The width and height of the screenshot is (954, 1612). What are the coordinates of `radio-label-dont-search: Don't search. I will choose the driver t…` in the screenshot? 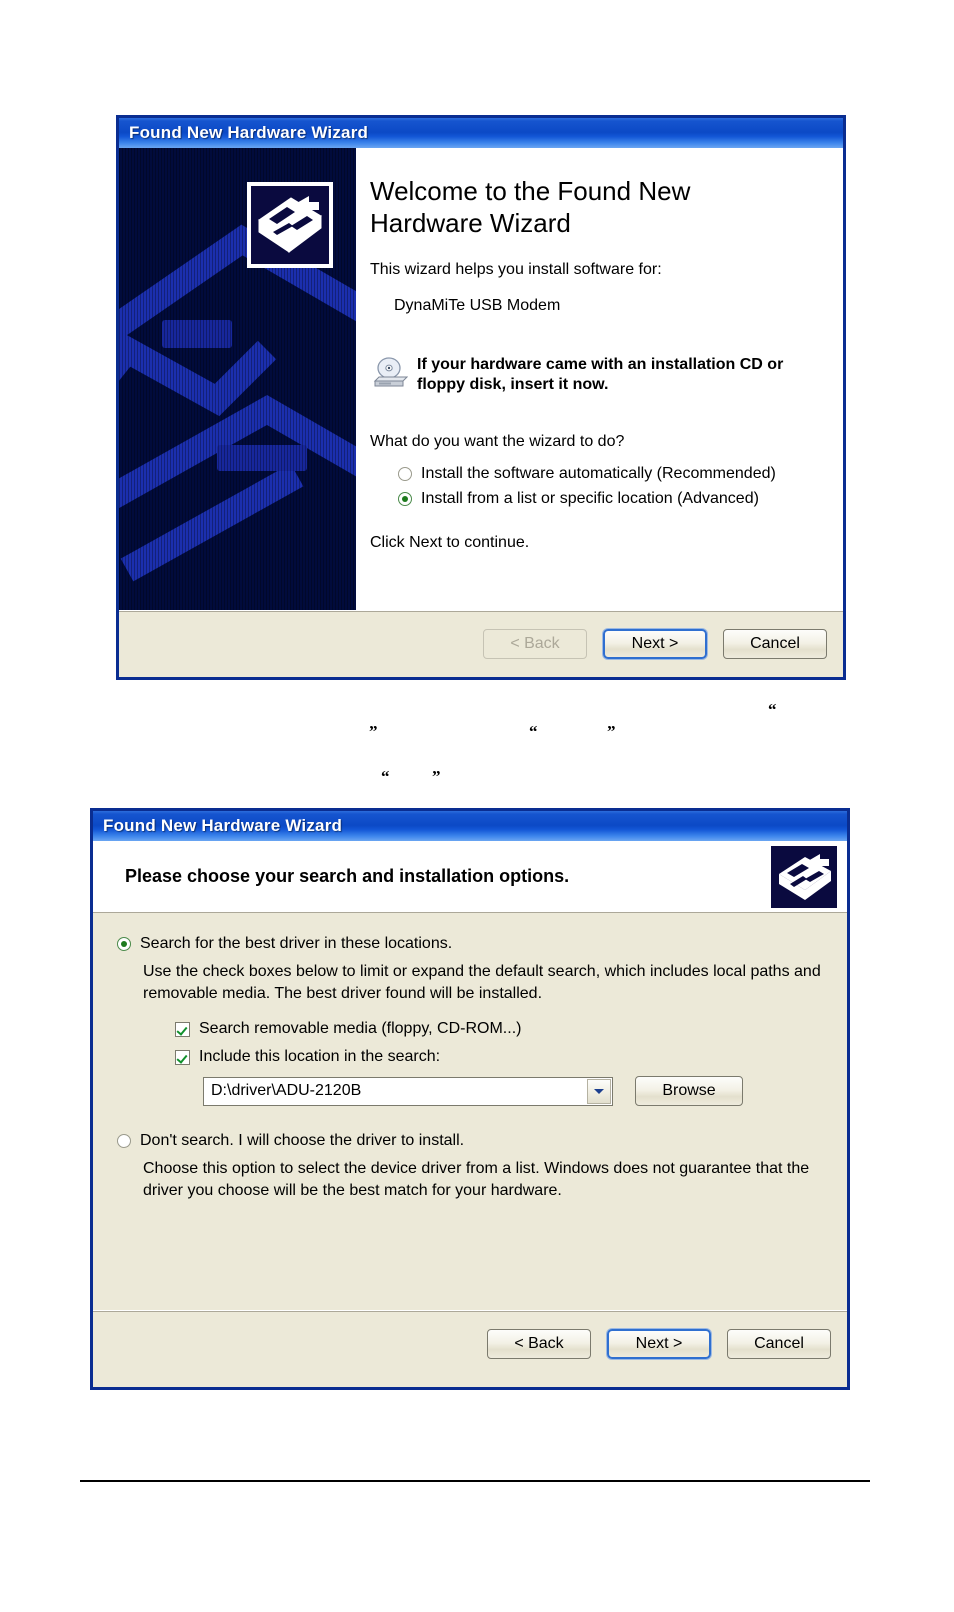 It's located at (302, 1141).